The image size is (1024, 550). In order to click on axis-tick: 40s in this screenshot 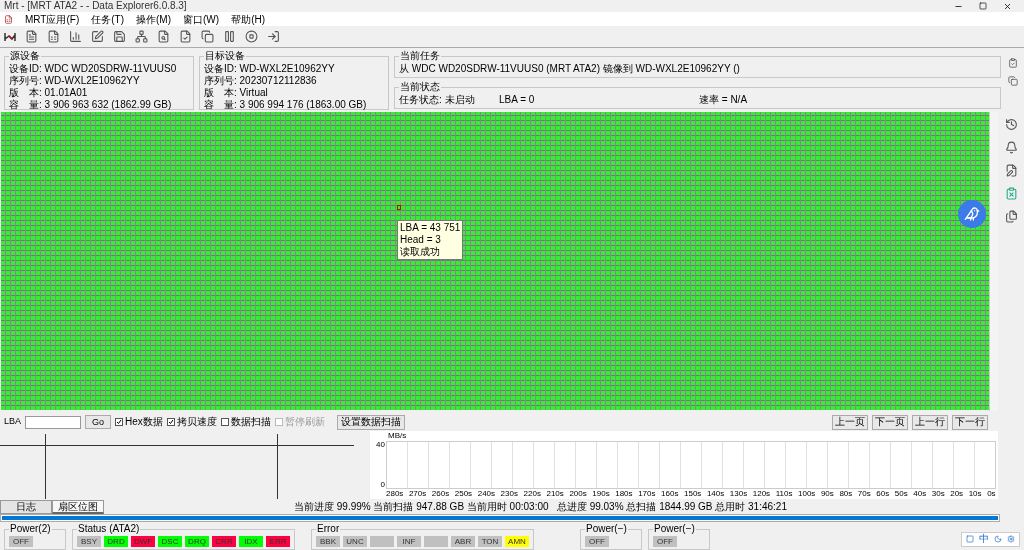, I will do `click(920, 494)`.